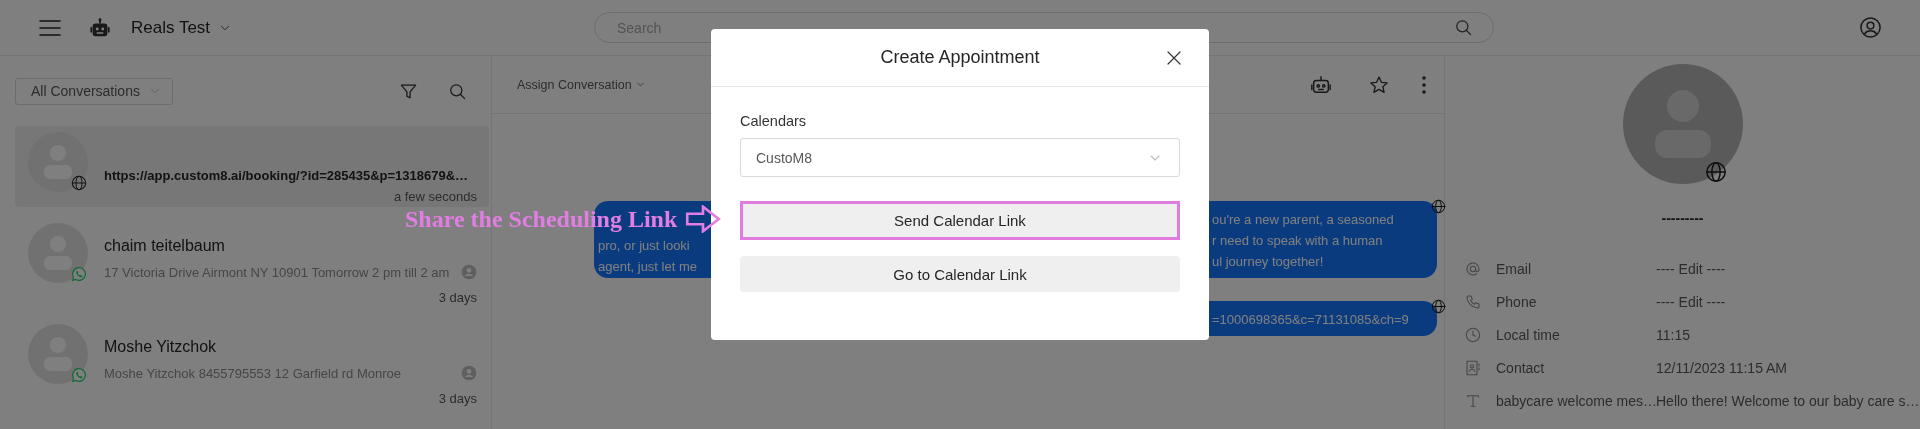 This screenshot has width=1920, height=429. Describe the element at coordinates (160, 347) in the screenshot. I see `contact-name: Moshe Yitzchok` at that location.